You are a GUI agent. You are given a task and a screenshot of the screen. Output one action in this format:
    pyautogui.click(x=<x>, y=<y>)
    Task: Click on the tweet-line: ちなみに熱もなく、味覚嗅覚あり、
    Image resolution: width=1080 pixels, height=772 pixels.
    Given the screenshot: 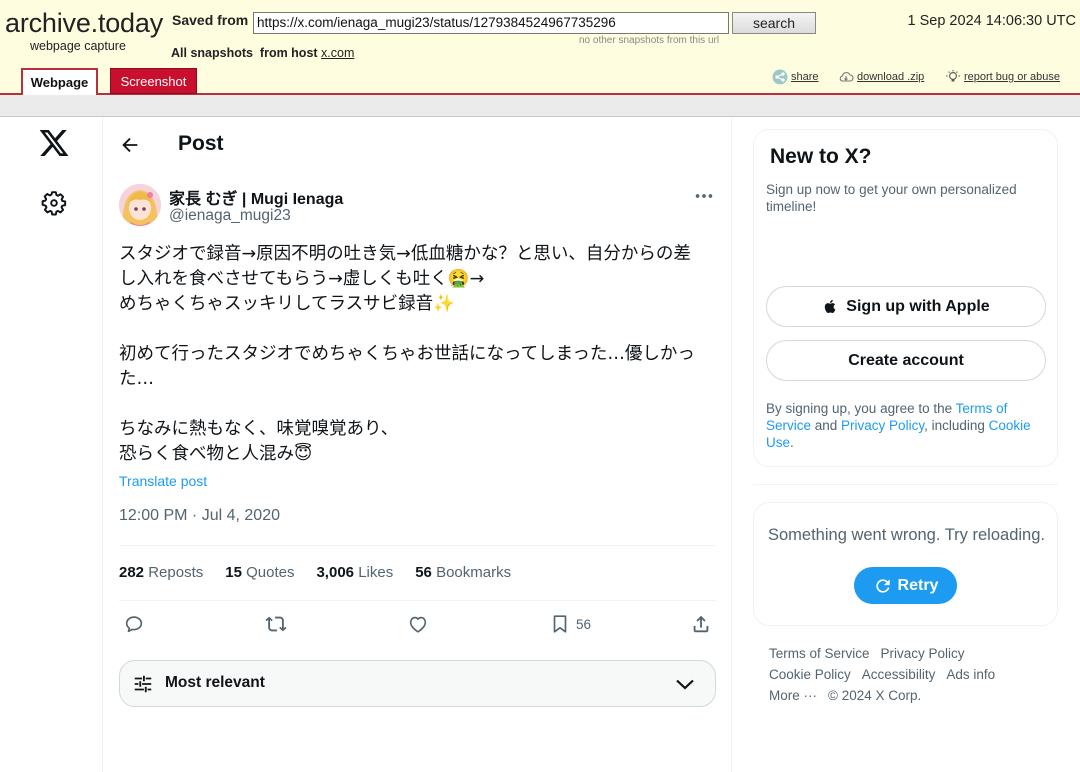 What is the action you would take?
    pyautogui.click(x=259, y=429)
    